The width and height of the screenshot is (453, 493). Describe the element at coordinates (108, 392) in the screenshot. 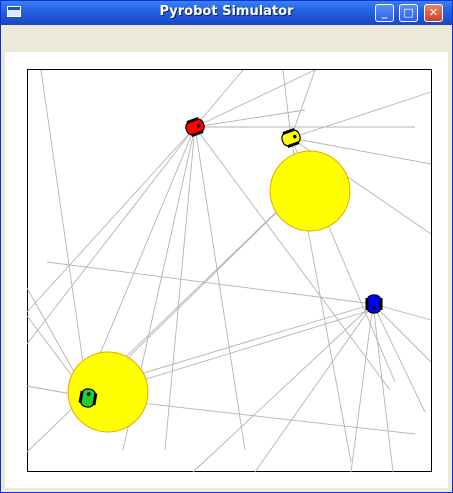

I see `light-bottom-left` at that location.